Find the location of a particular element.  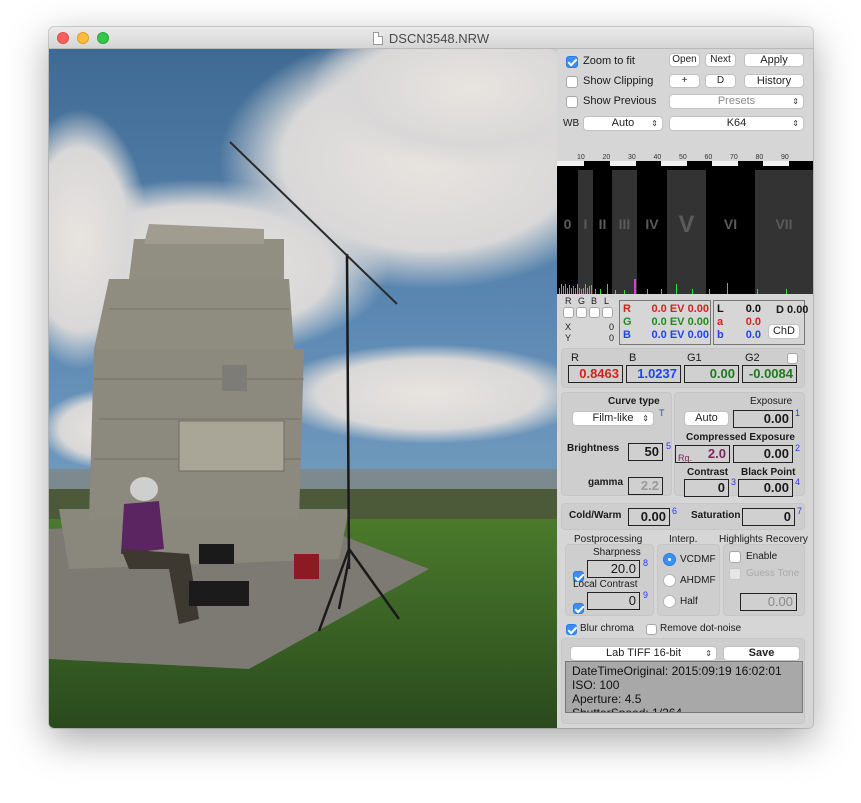

interp-radio-vcdmf is located at coordinates (669, 559).